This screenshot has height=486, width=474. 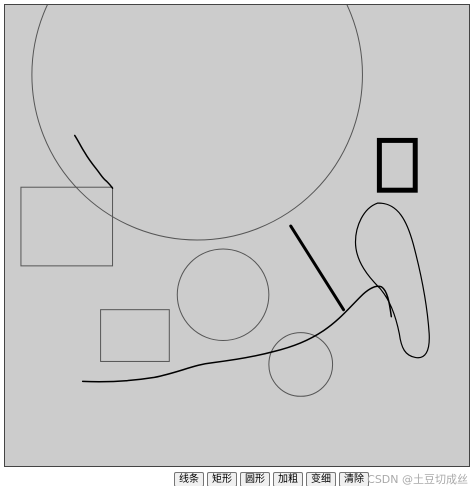 What do you see at coordinates (222, 479) in the screenshot?
I see `rect-tool-button: 矩形` at bounding box center [222, 479].